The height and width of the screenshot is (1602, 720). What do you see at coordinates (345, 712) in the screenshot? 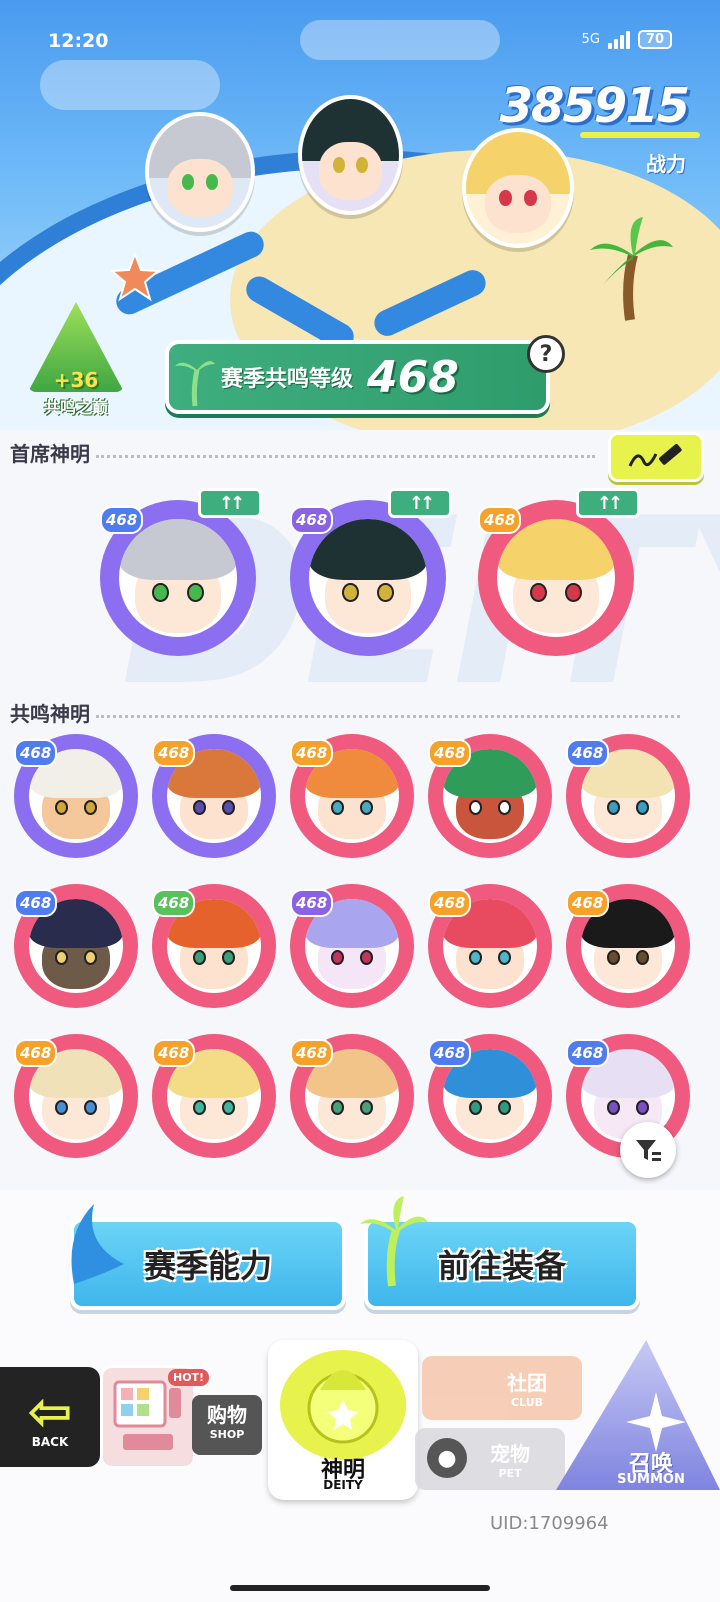
I see `resonance-section-header: 共鸣神明` at bounding box center [345, 712].